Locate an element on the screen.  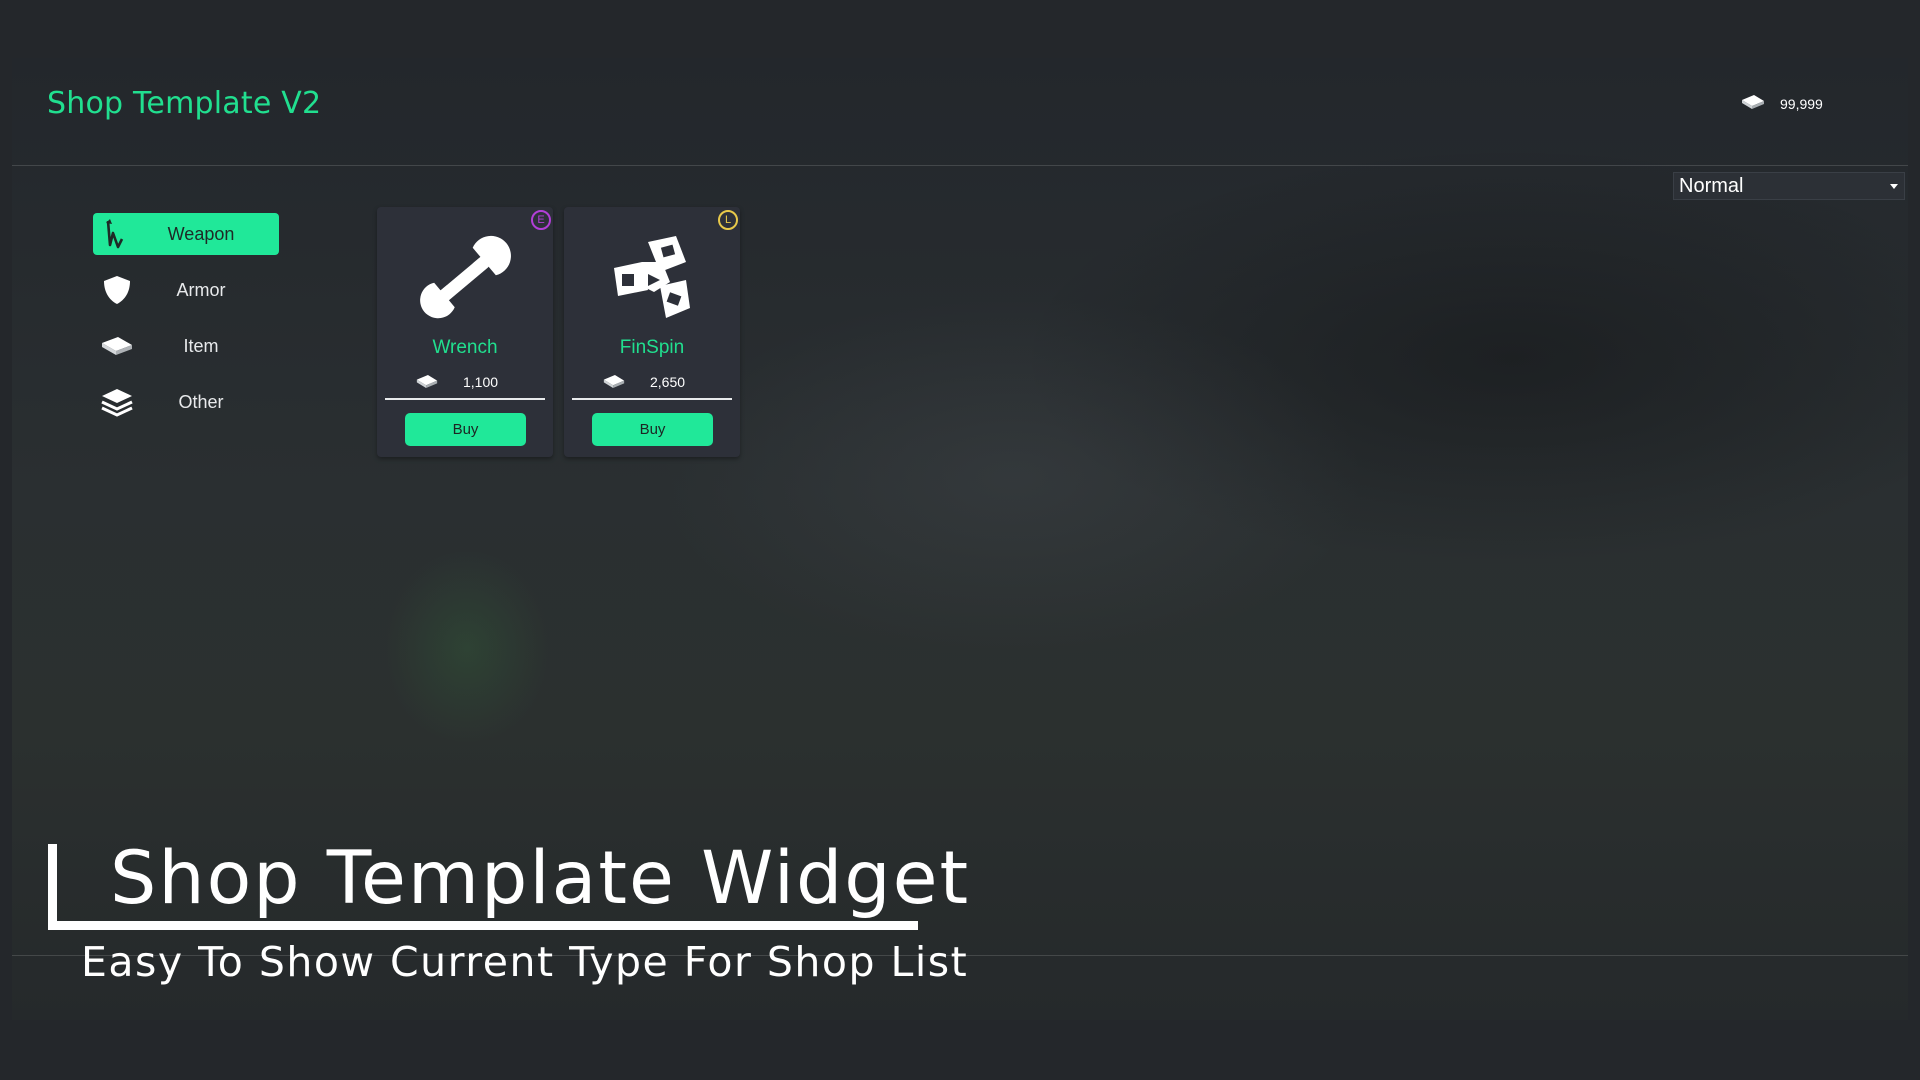
category-armor: Armor is located at coordinates (186, 290).